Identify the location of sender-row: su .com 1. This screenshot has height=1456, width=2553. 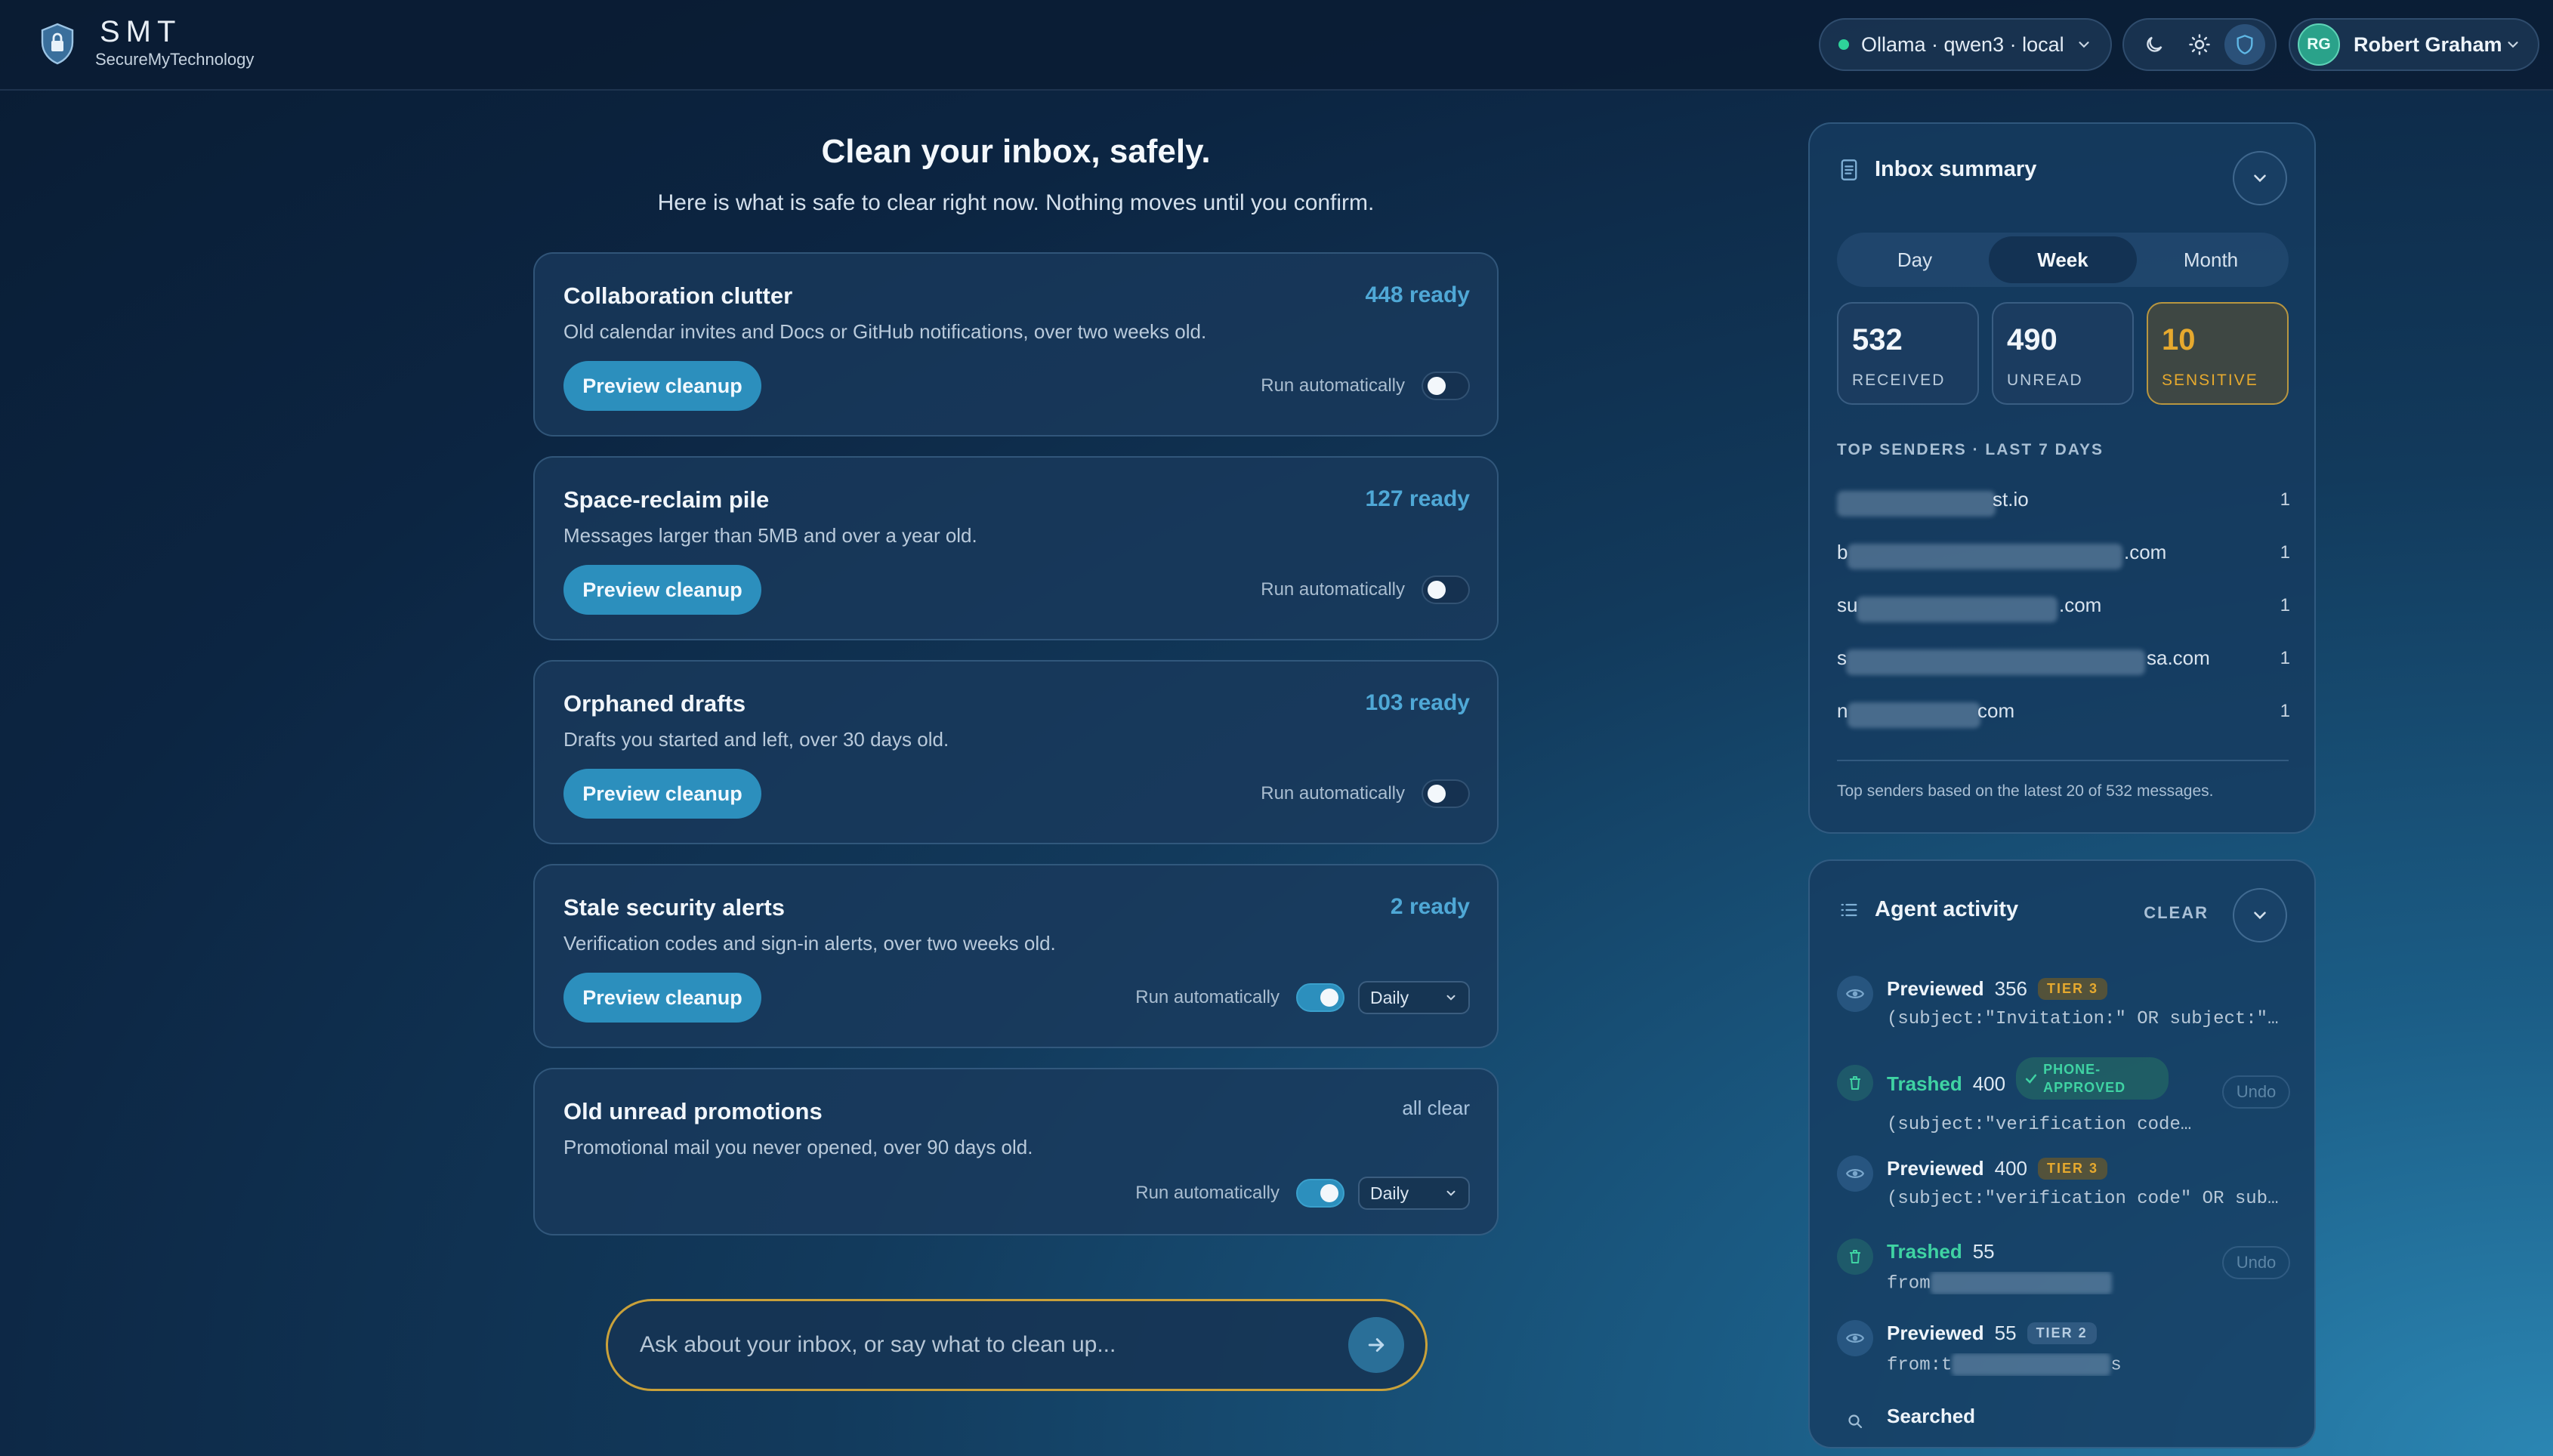
(2063, 609).